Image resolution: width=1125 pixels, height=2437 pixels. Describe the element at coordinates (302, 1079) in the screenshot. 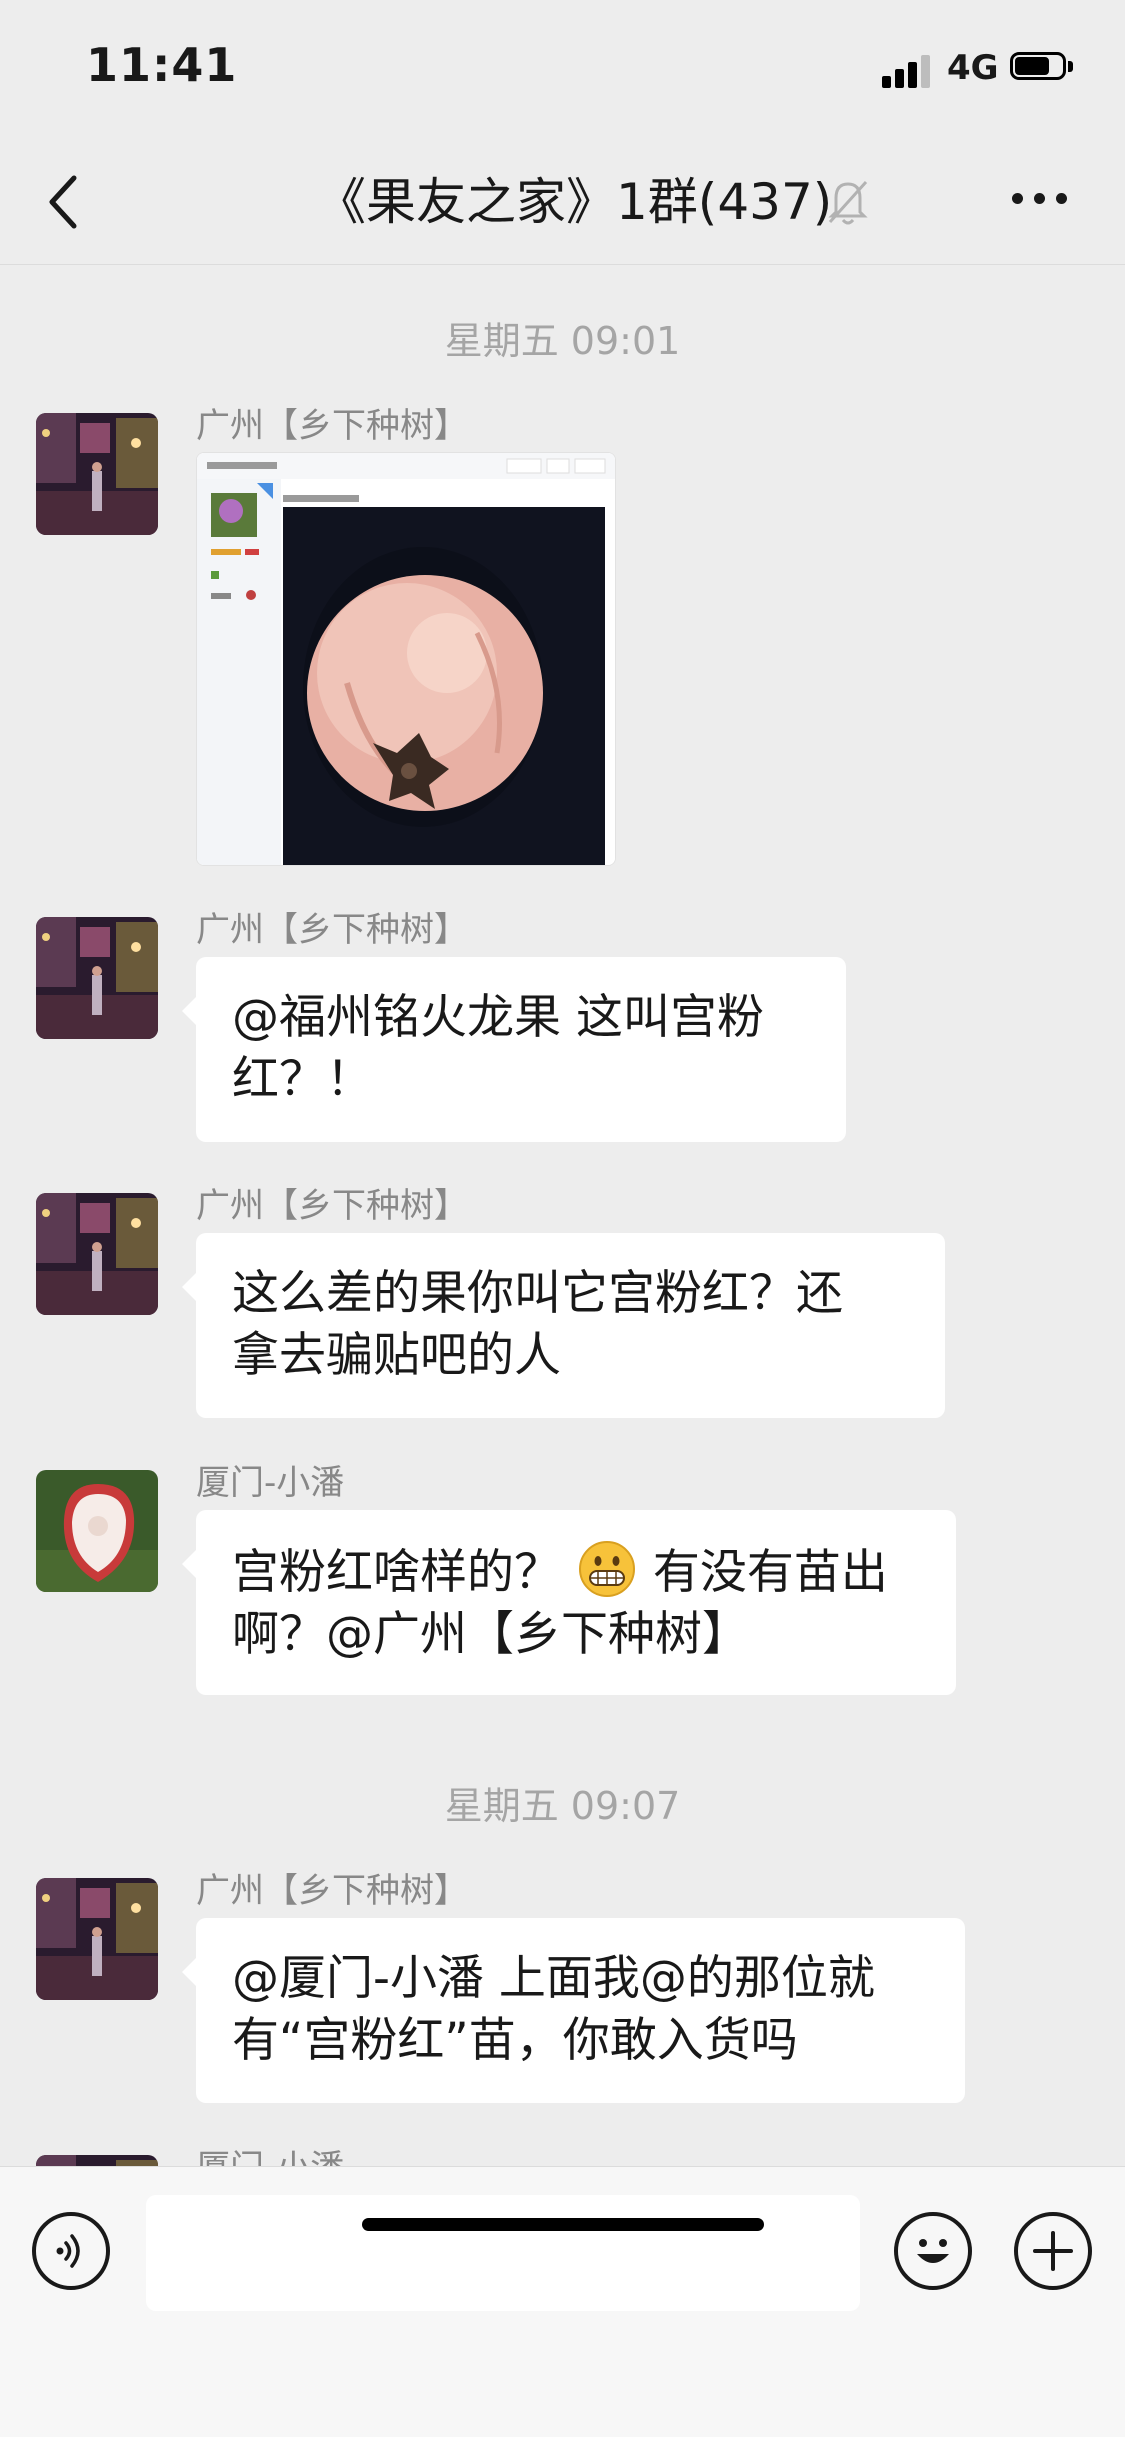

I see `message-text: 红？！` at that location.